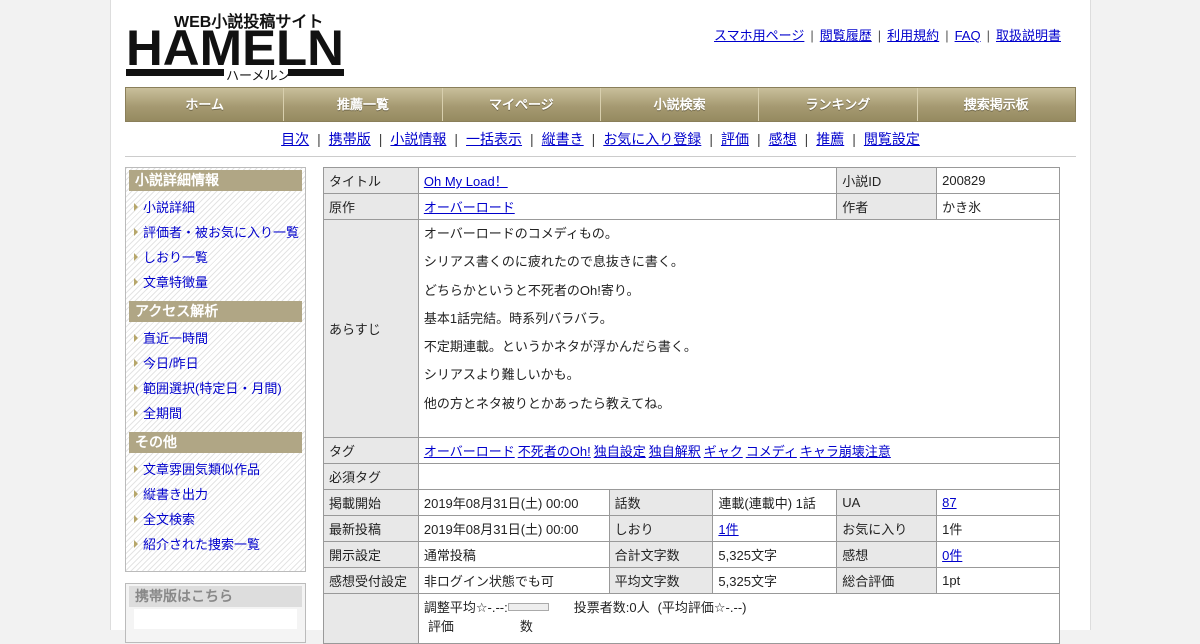 Image resolution: width=1200 pixels, height=644 pixels. What do you see at coordinates (418, 139) in the screenshot?
I see `subnav-info: 小説情報` at bounding box center [418, 139].